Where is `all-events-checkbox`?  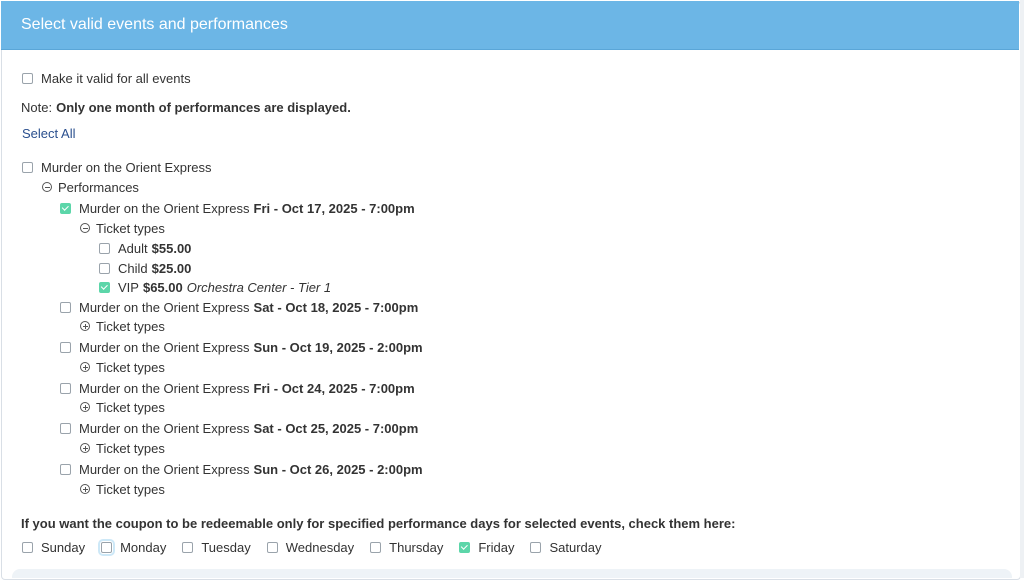 all-events-checkbox is located at coordinates (27, 78).